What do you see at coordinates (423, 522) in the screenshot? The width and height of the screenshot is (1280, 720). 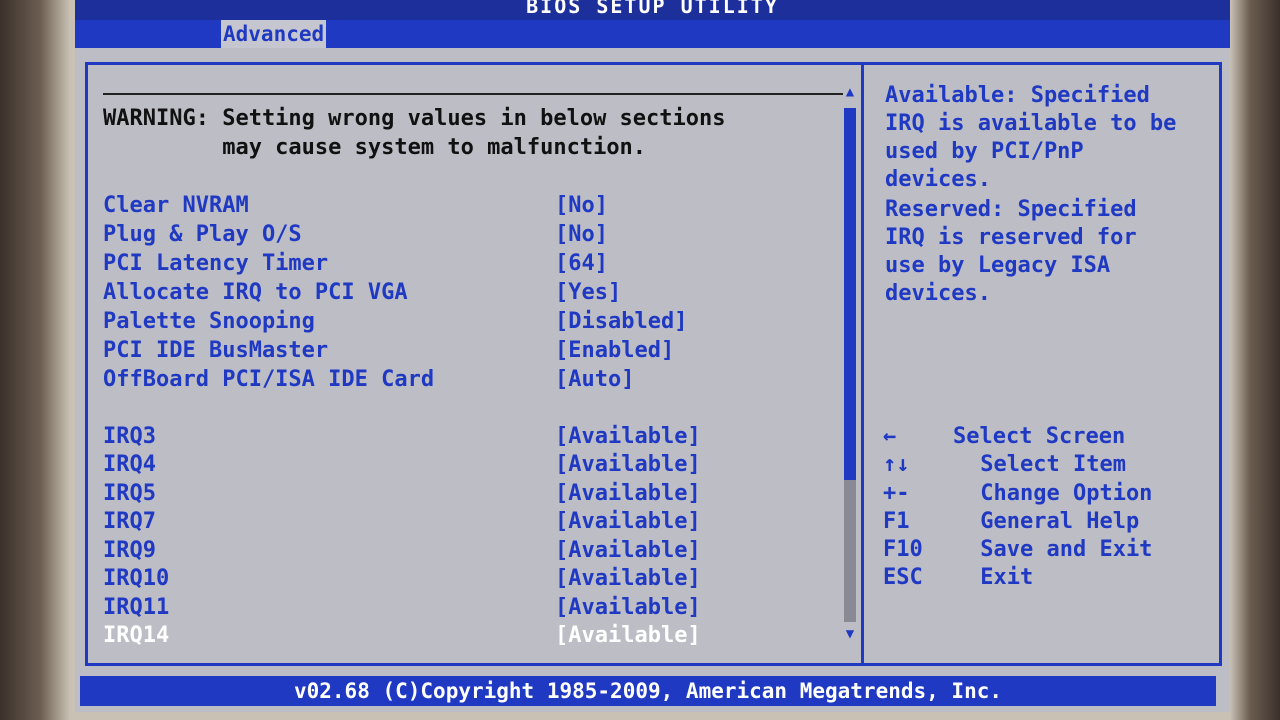 I see `setting-irq7: IRQ7 [Available]` at bounding box center [423, 522].